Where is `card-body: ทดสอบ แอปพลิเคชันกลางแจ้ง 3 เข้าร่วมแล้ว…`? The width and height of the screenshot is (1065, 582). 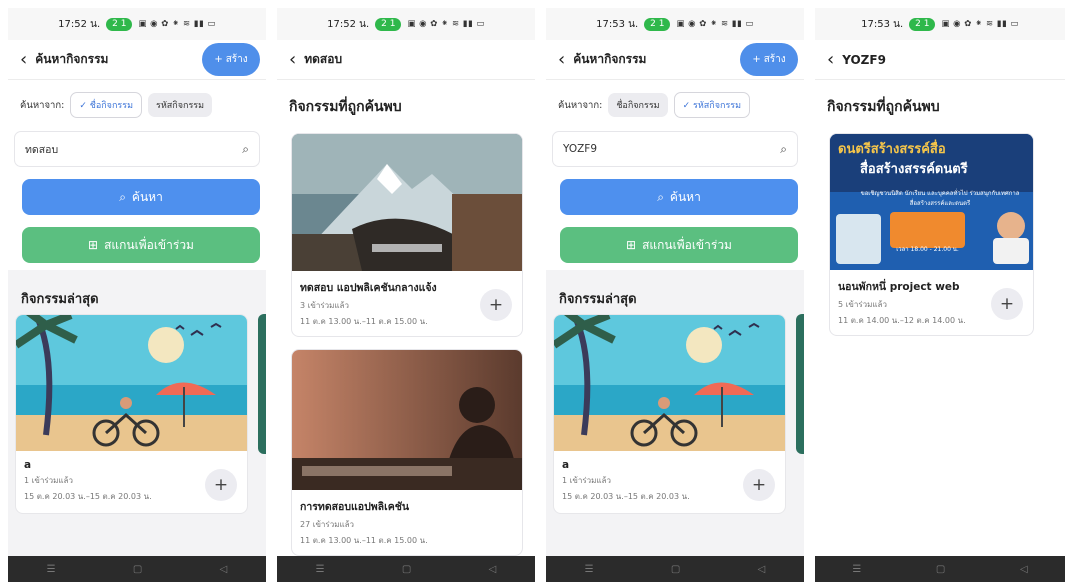
card-body: ทดสอบ แอปพลิเคชันกลางแจ้ง 3 เข้าร่วมแล้ว… is located at coordinates (407, 303).